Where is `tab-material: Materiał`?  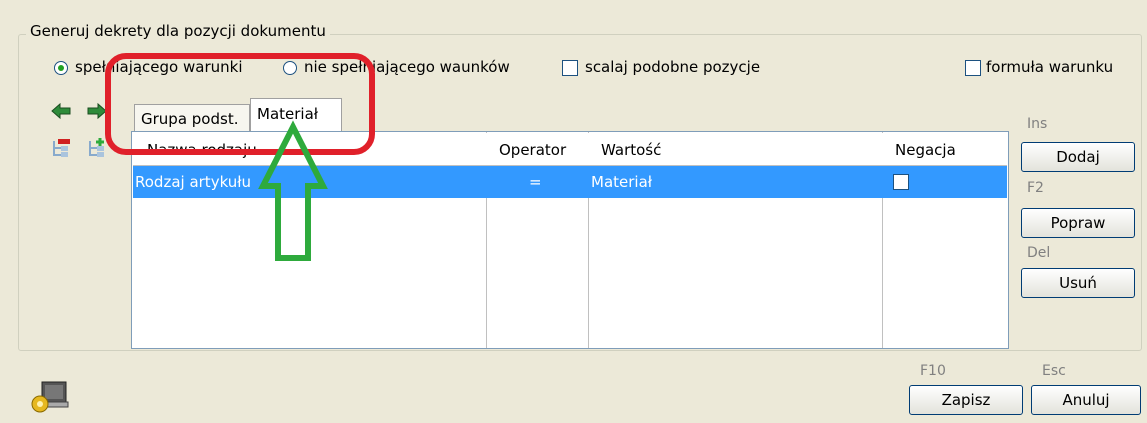
tab-material: Materiał is located at coordinates (296, 115).